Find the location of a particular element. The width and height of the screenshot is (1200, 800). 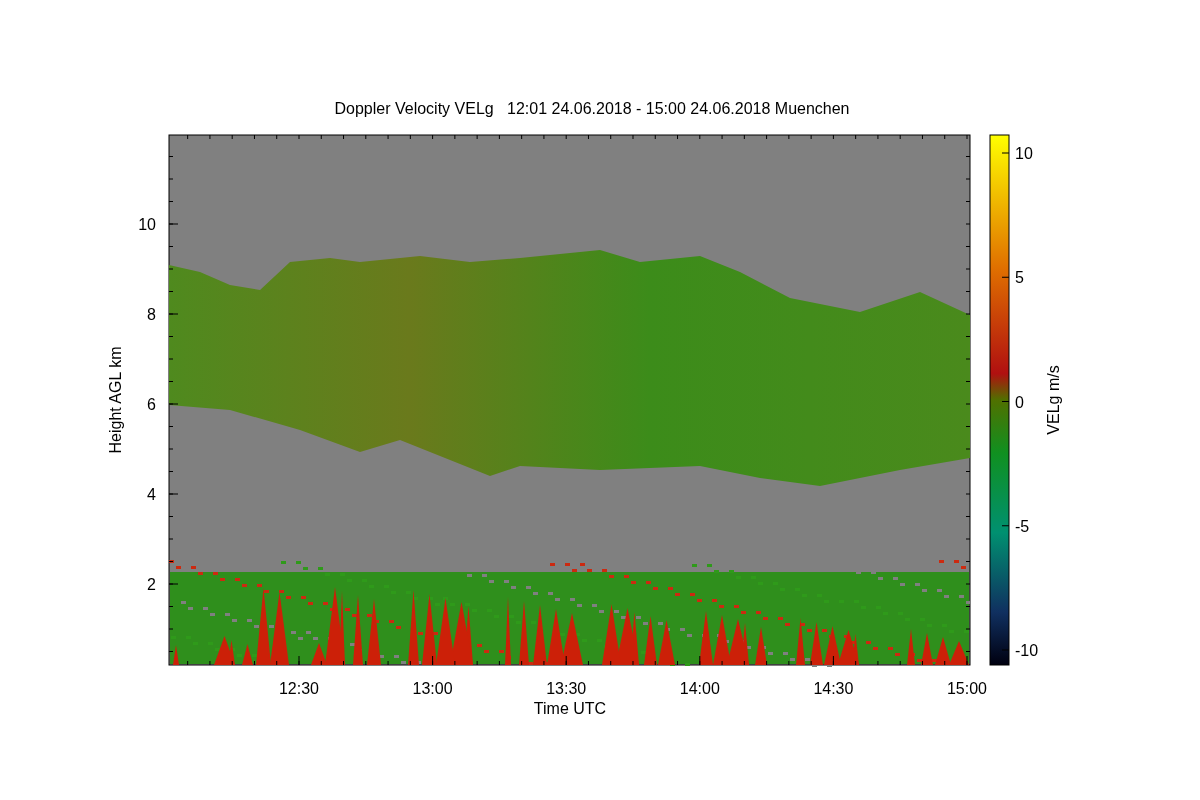

y-tick-label: 2 is located at coordinates (151, 584).